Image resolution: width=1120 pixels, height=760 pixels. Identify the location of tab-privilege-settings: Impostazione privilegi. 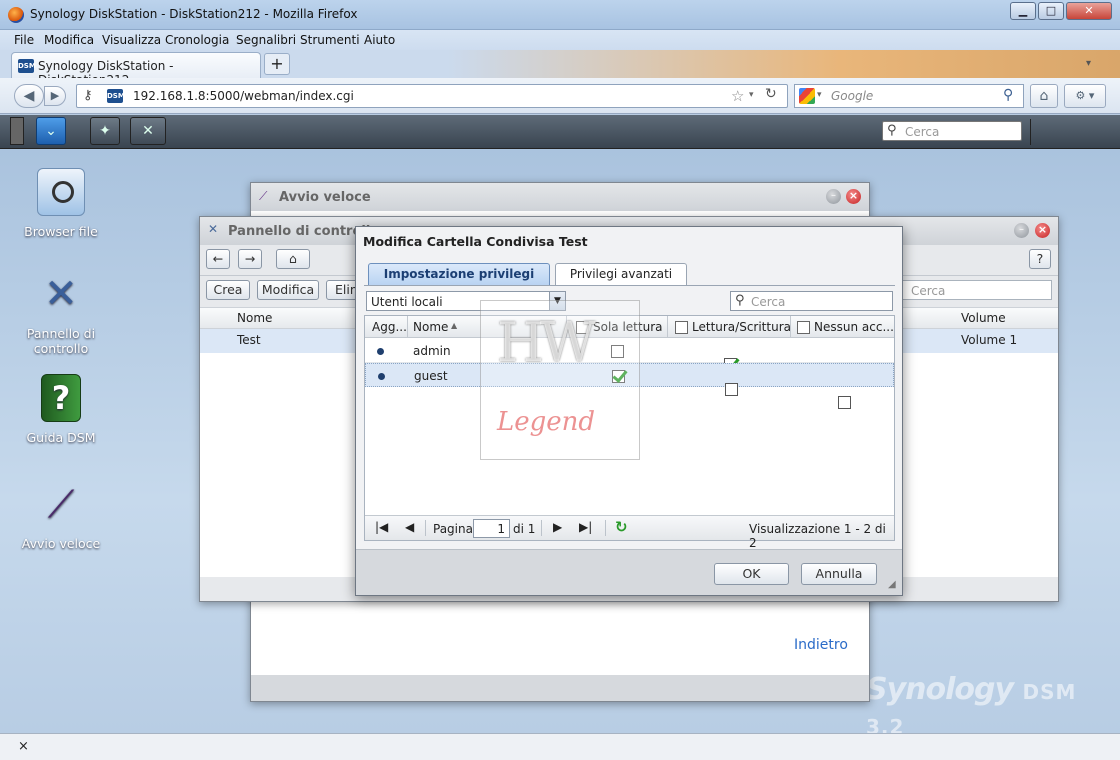
(459, 274).